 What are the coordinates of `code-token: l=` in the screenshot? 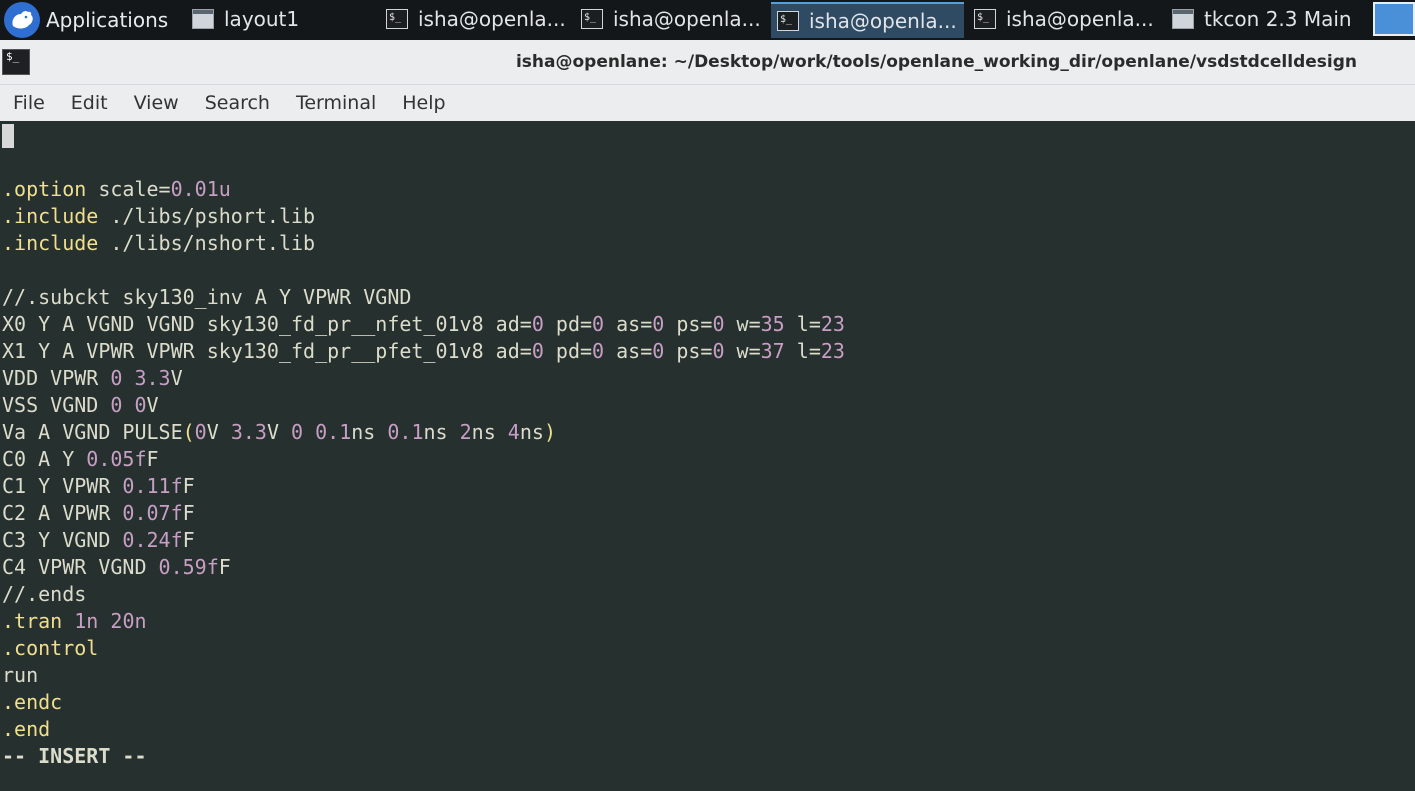 It's located at (802, 324).